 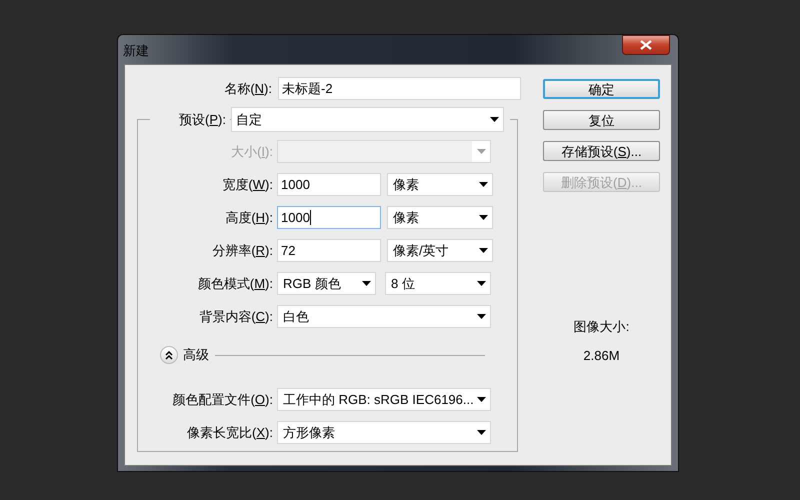 What do you see at coordinates (196, 355) in the screenshot?
I see `section-label: 高级` at bounding box center [196, 355].